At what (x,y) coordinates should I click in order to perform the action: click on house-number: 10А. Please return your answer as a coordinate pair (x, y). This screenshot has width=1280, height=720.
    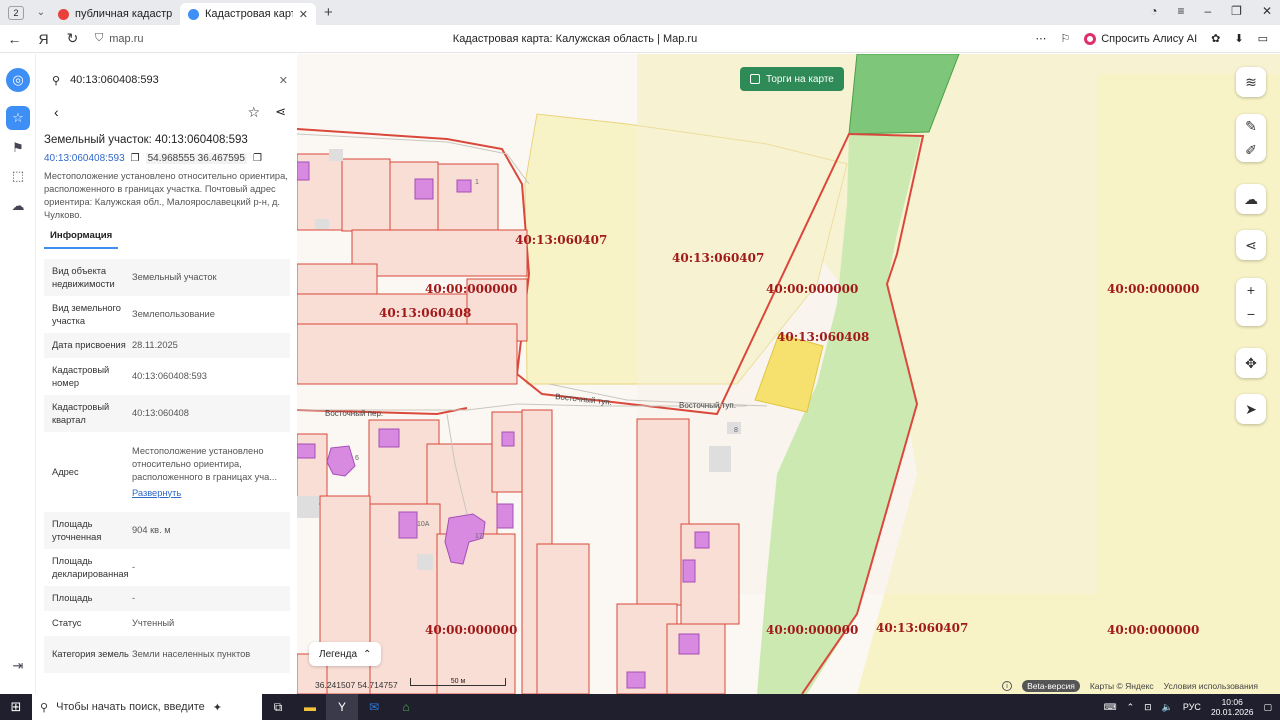
    Looking at the image, I should click on (423, 524).